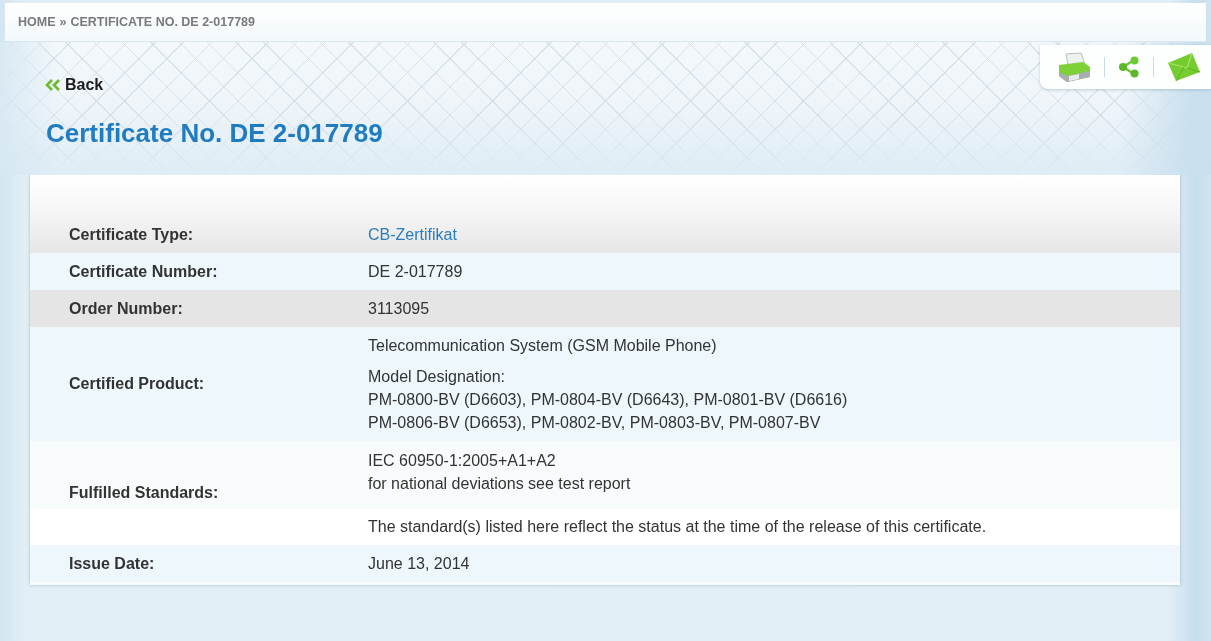 The width and height of the screenshot is (1211, 641). I want to click on field-label: Certified Product:, so click(136, 384).